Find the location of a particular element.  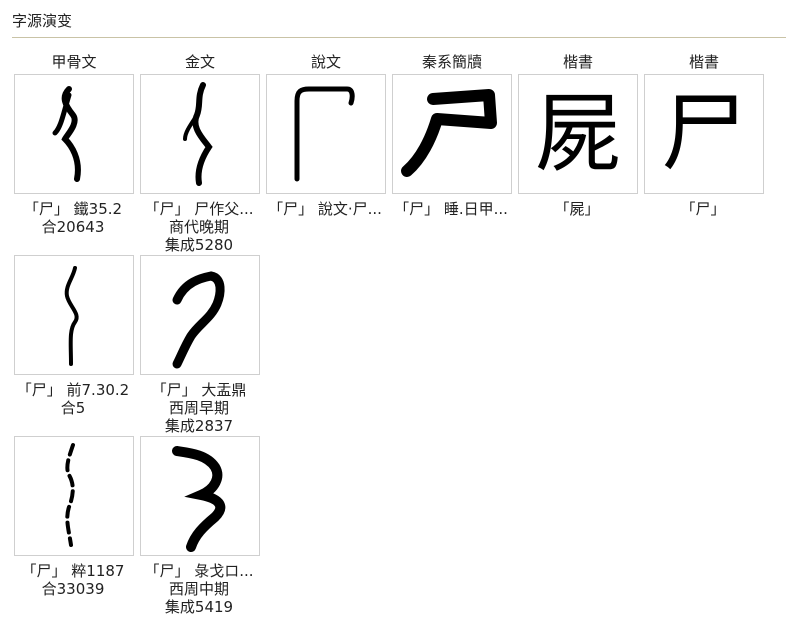

column-header-shuowen: 說文 is located at coordinates (325, 62).